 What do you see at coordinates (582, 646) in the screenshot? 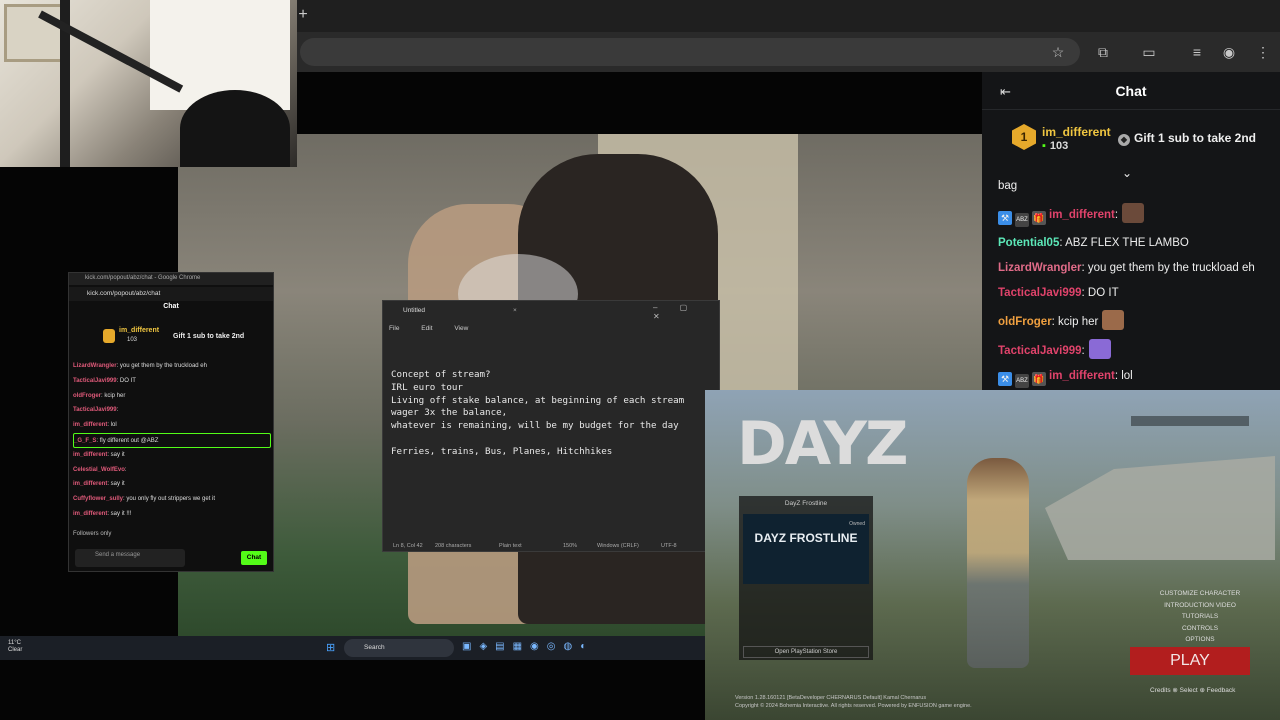
I see `taskbar-app-icons: ▣◈▤▦◉◎◍◐` at bounding box center [582, 646].